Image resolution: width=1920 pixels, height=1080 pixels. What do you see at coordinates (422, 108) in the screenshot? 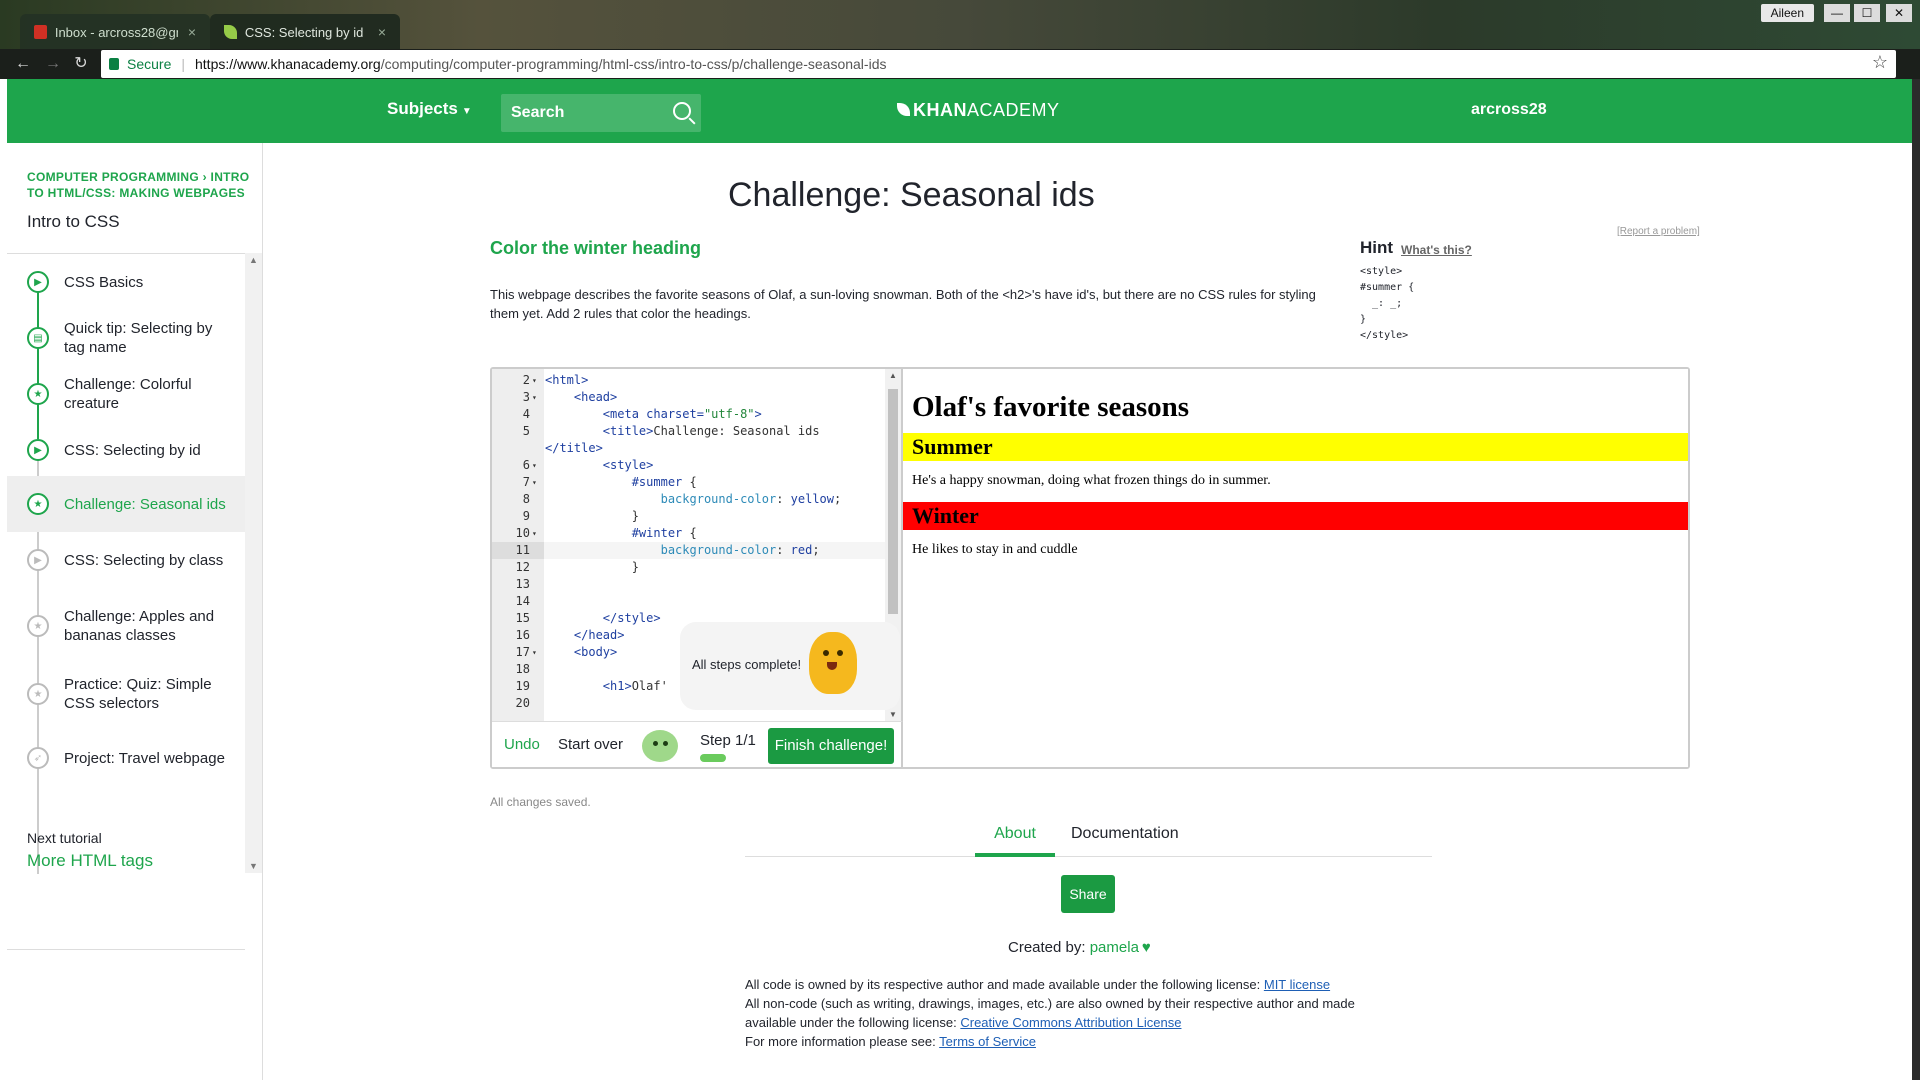
I see `subjects-label: Subjects` at bounding box center [422, 108].